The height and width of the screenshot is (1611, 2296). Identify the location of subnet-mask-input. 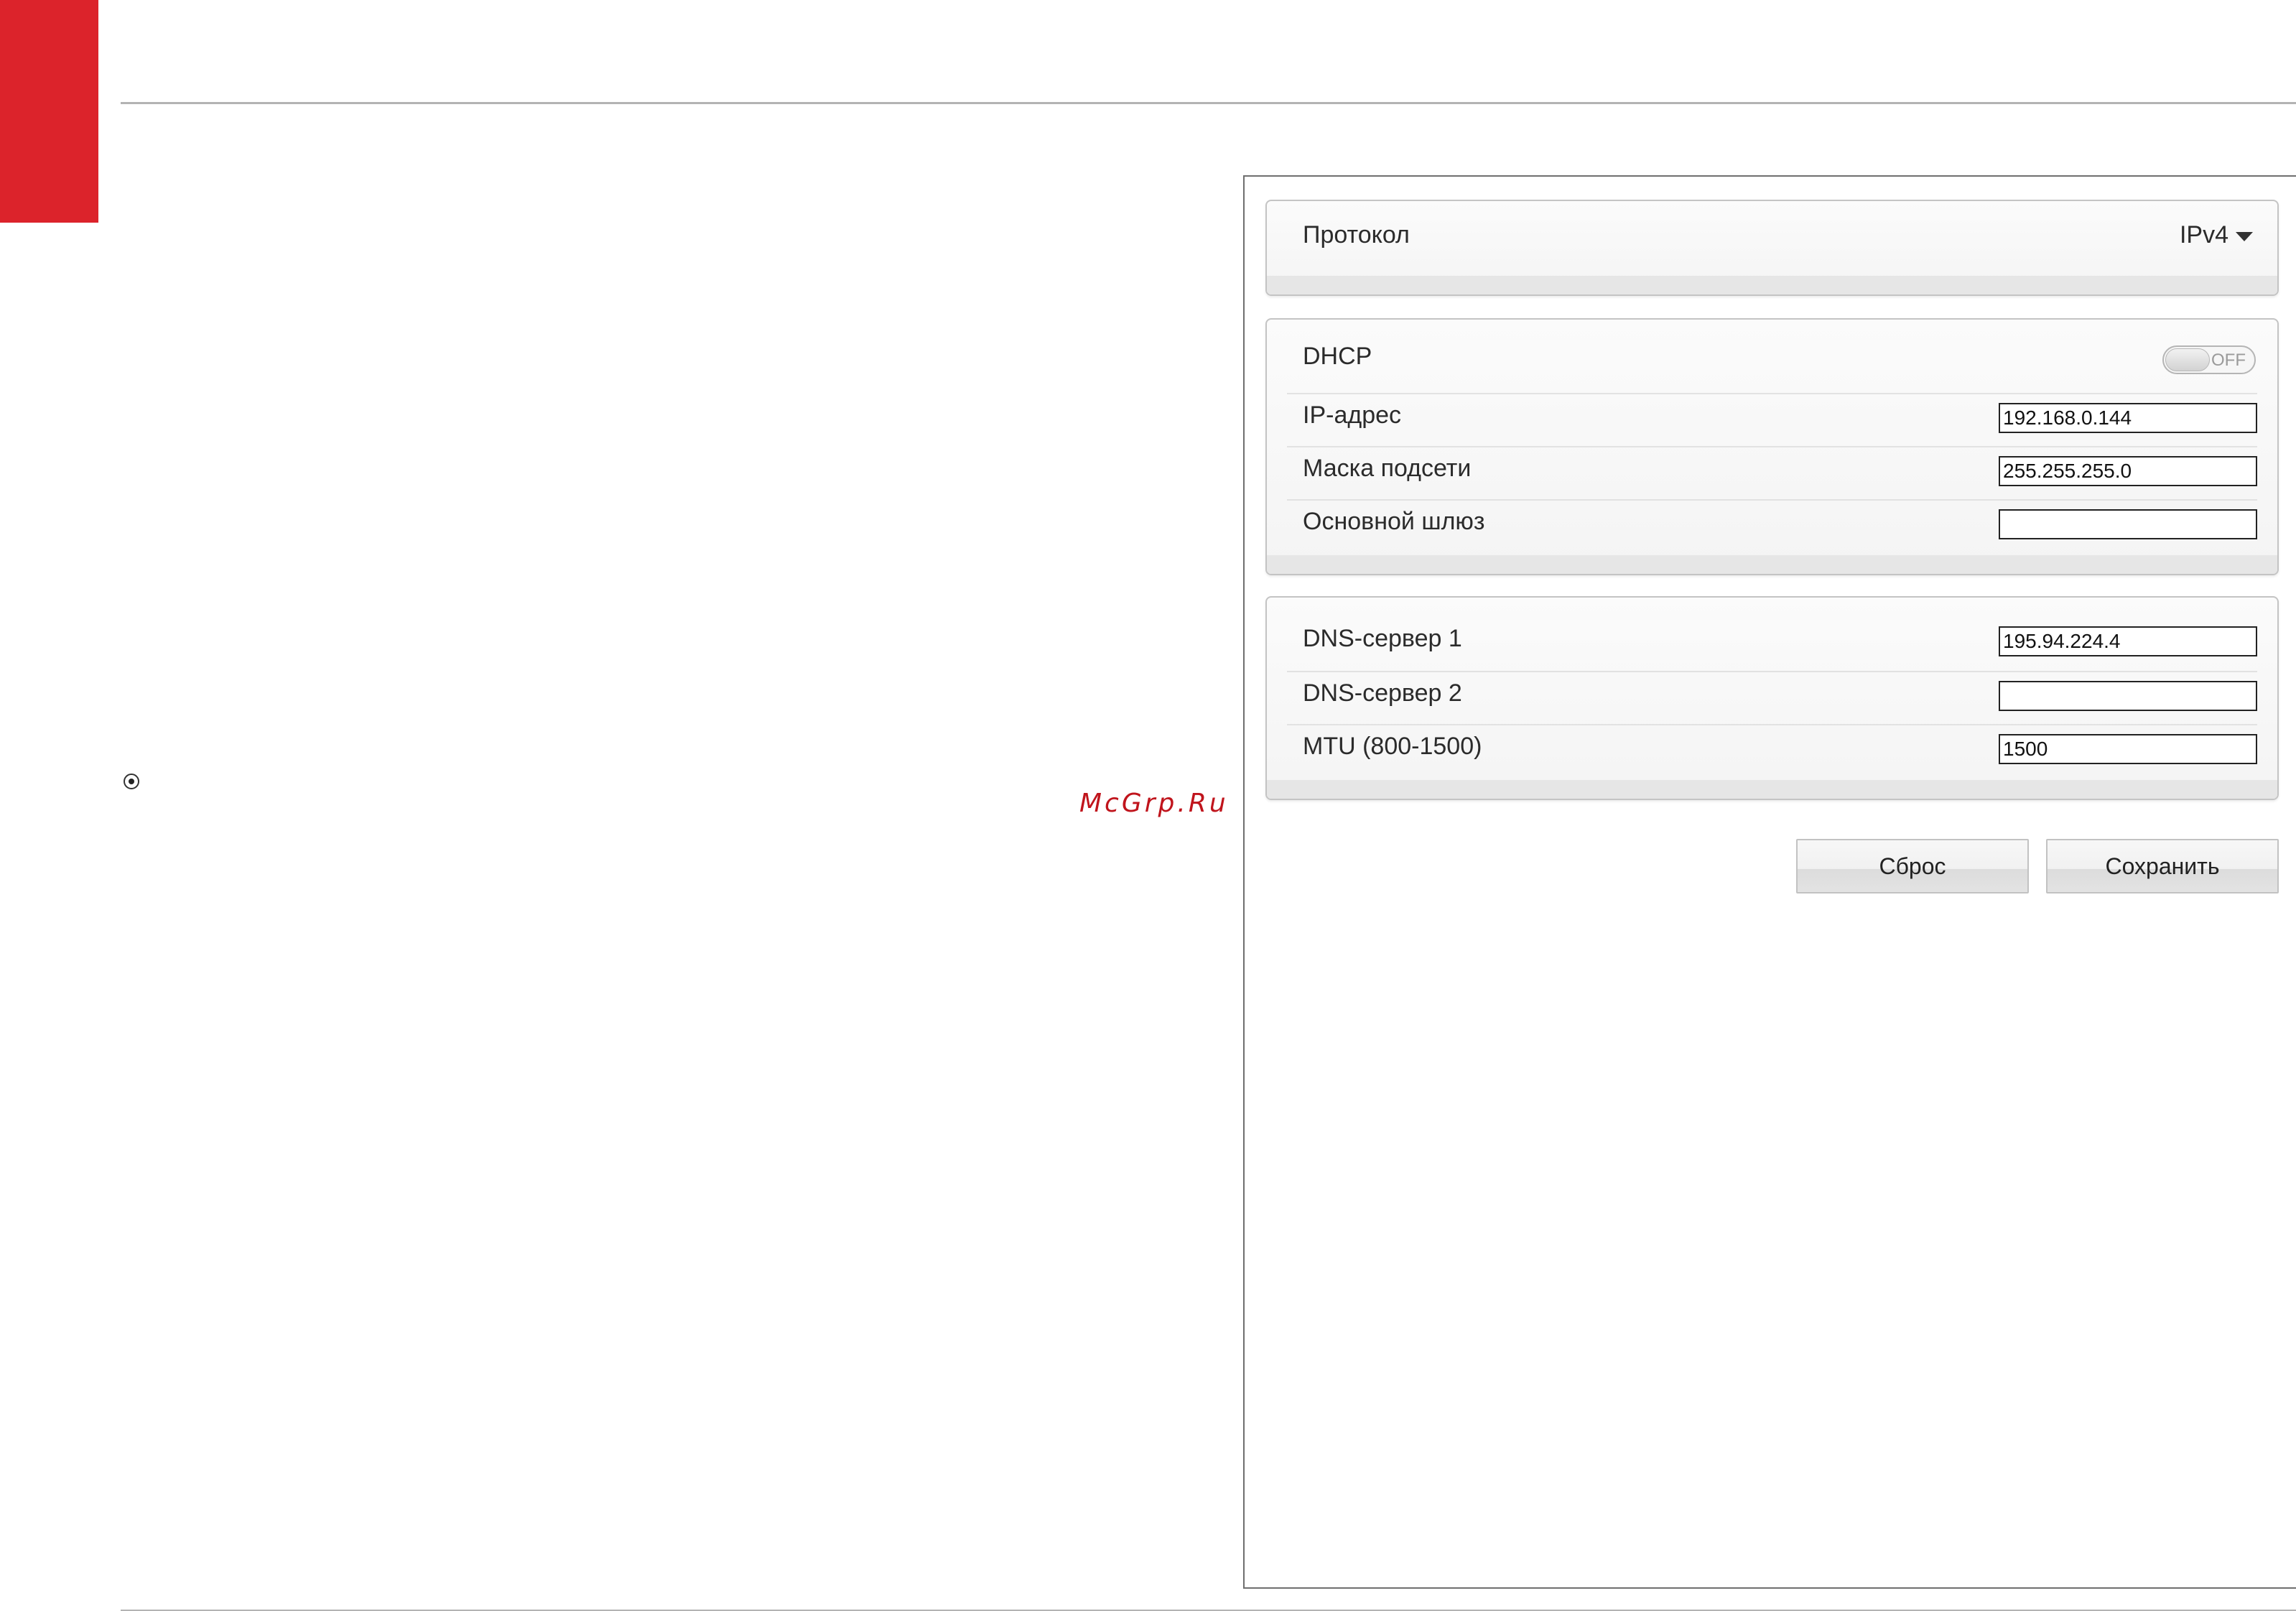
(2128, 471).